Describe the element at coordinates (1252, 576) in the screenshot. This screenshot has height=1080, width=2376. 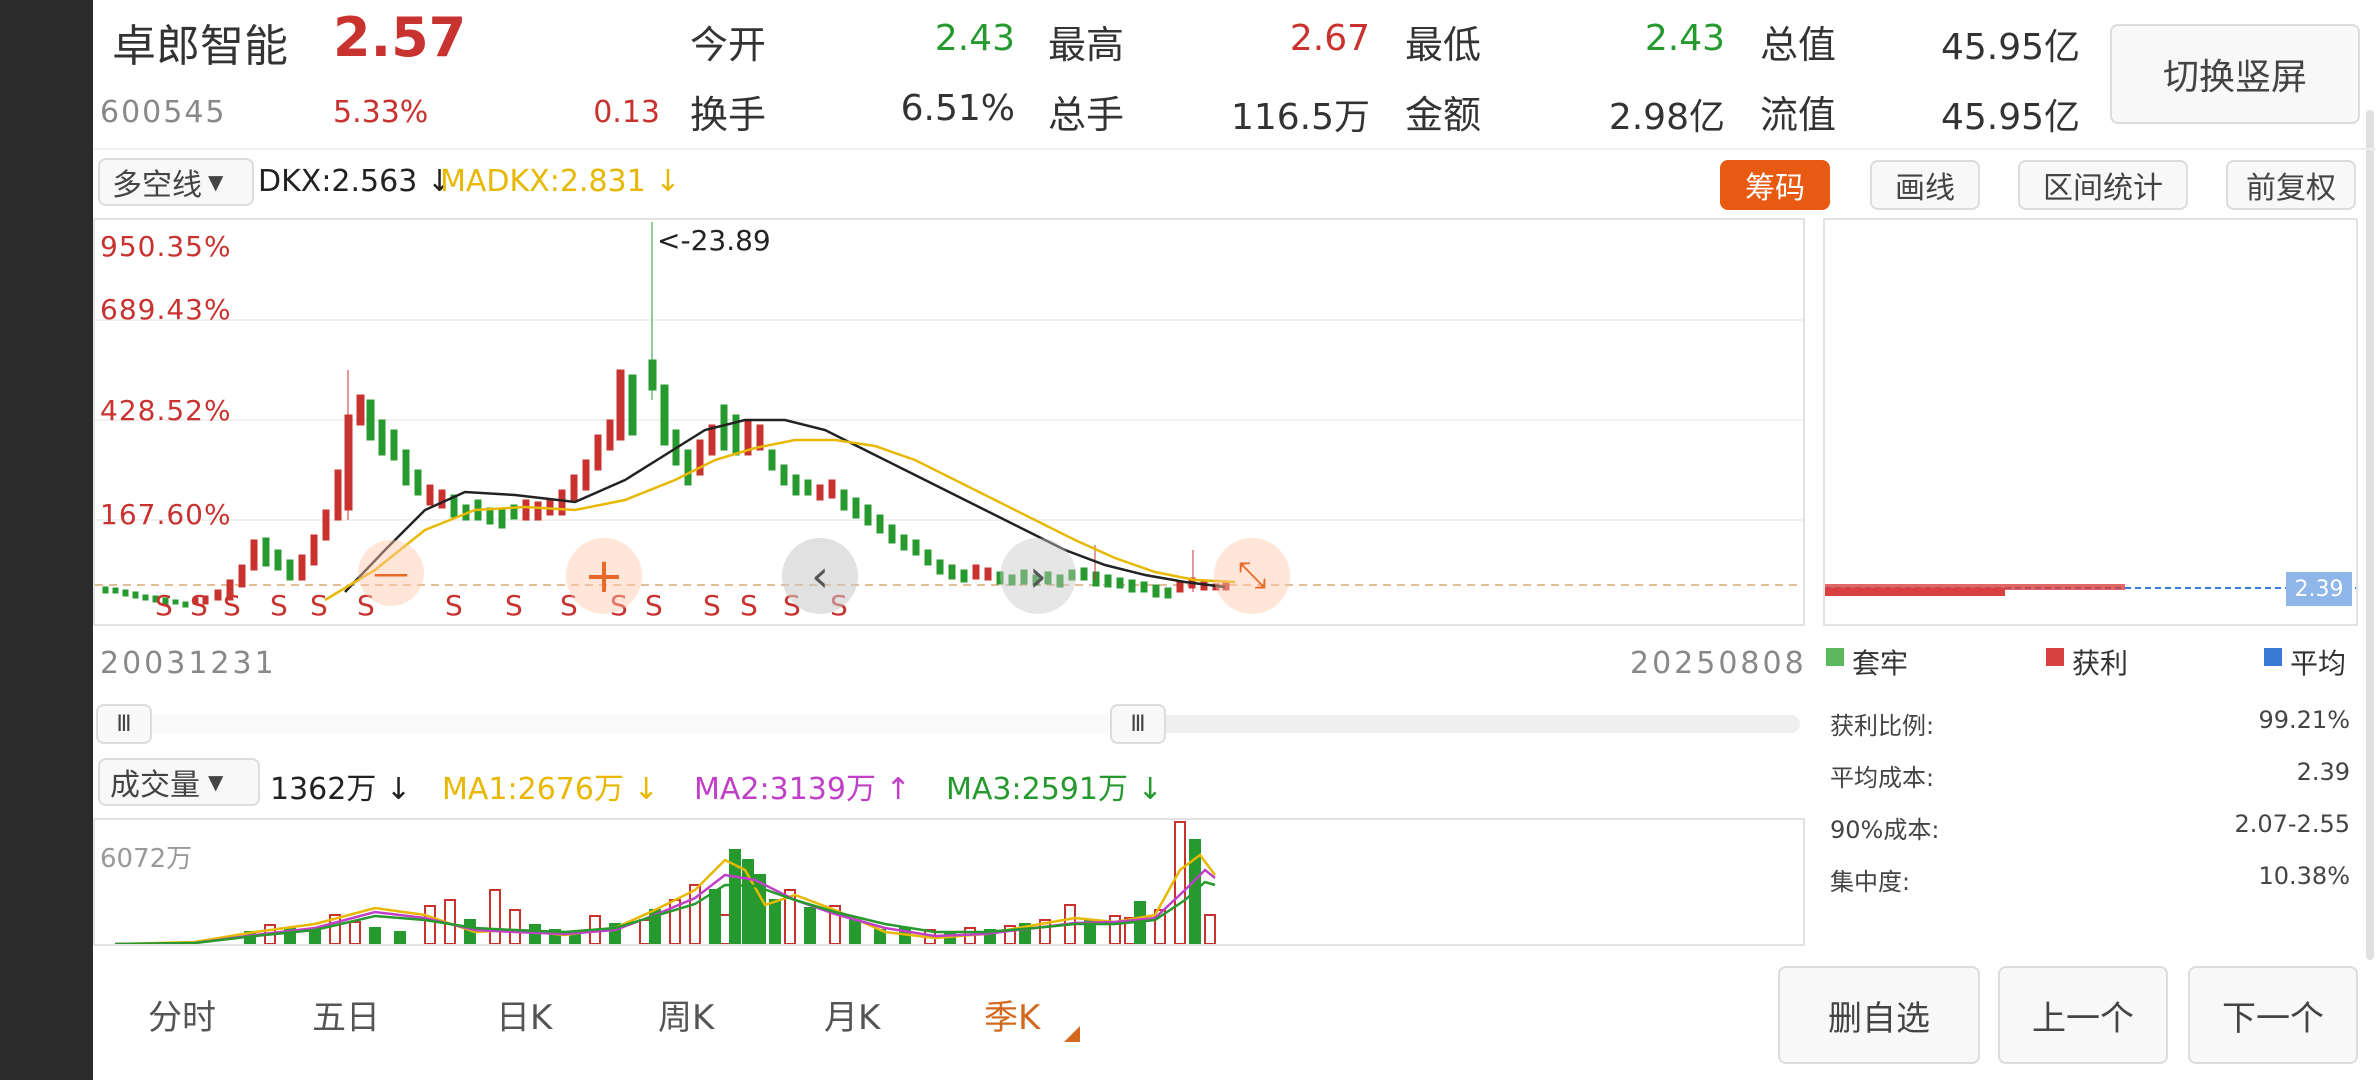
I see `collapse-icon: ⤡` at that location.